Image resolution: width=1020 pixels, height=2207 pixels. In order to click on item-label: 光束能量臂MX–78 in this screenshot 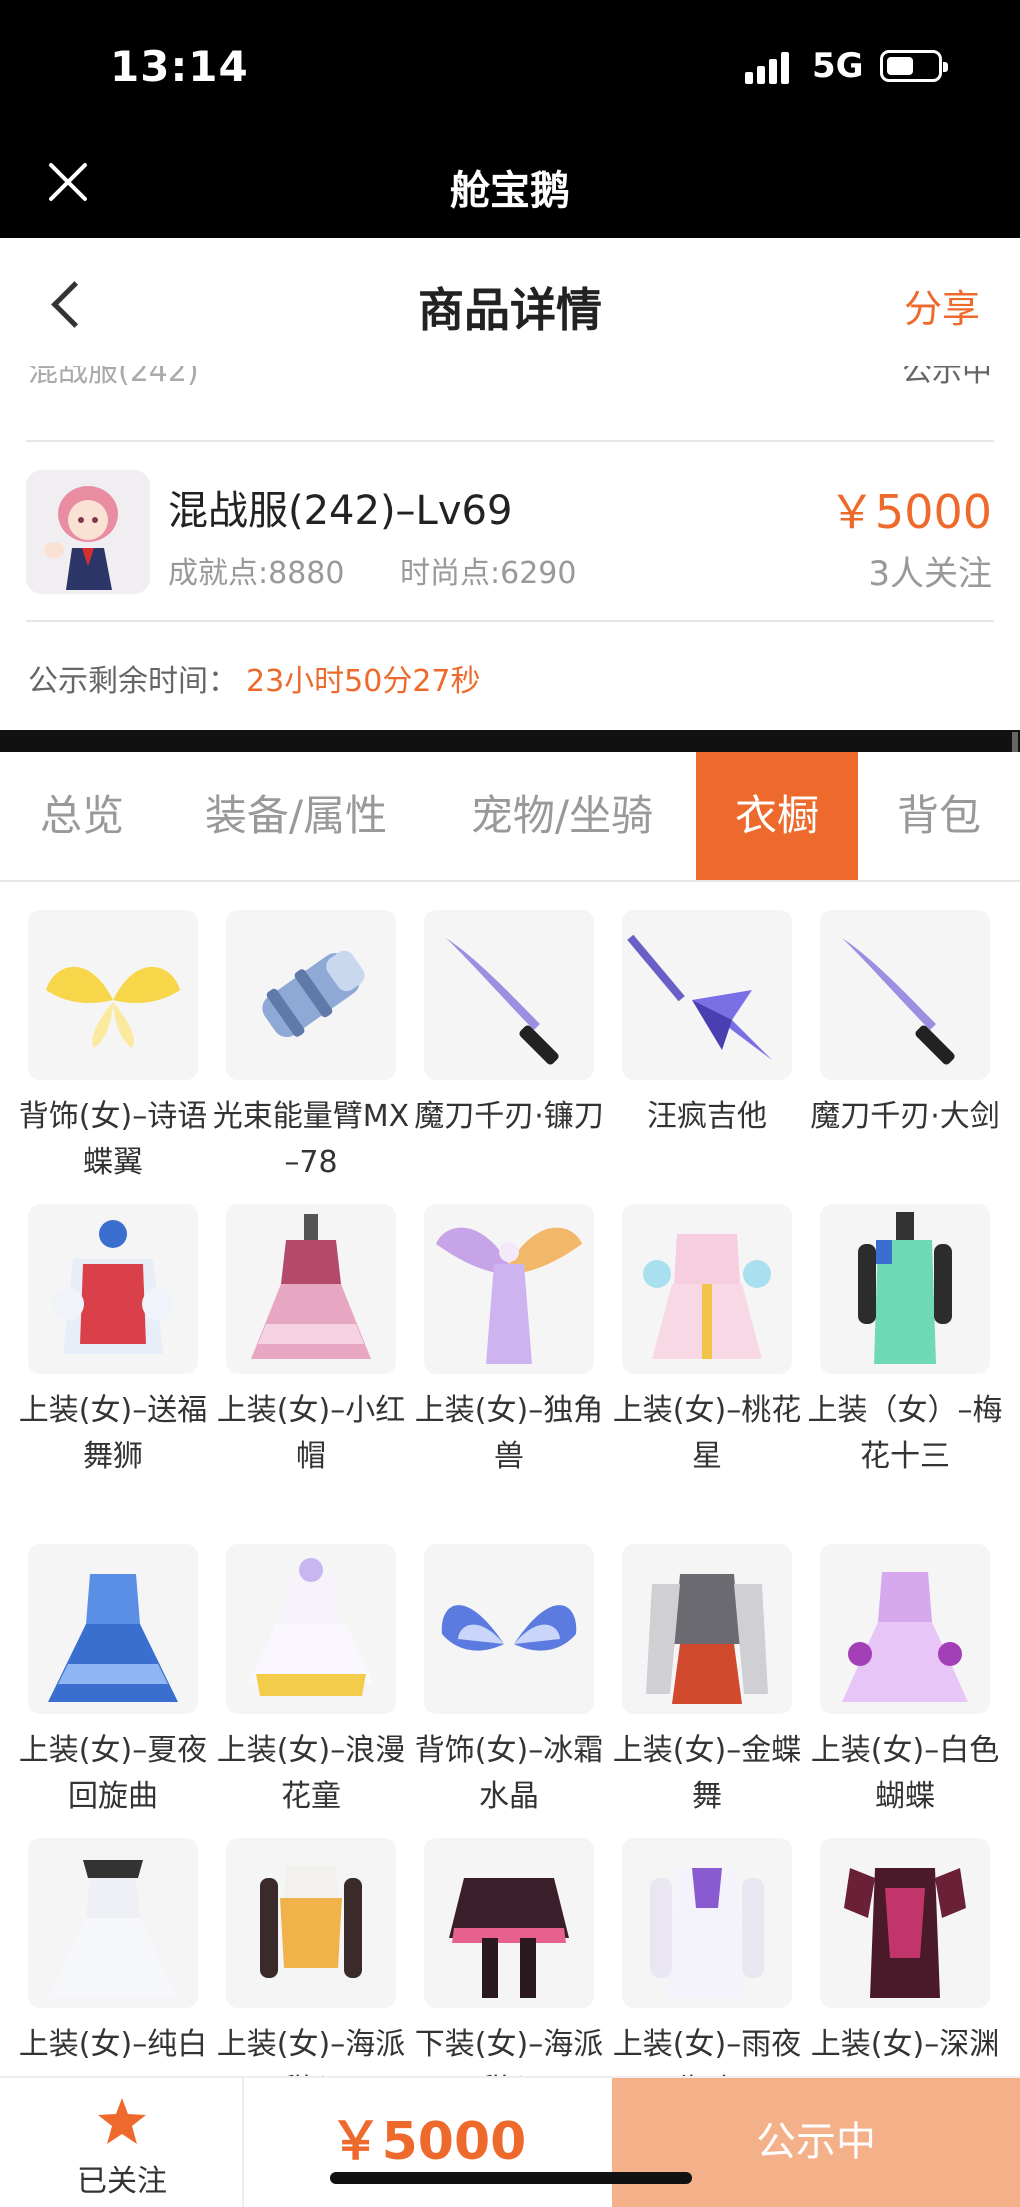, I will do `click(311, 1139)`.